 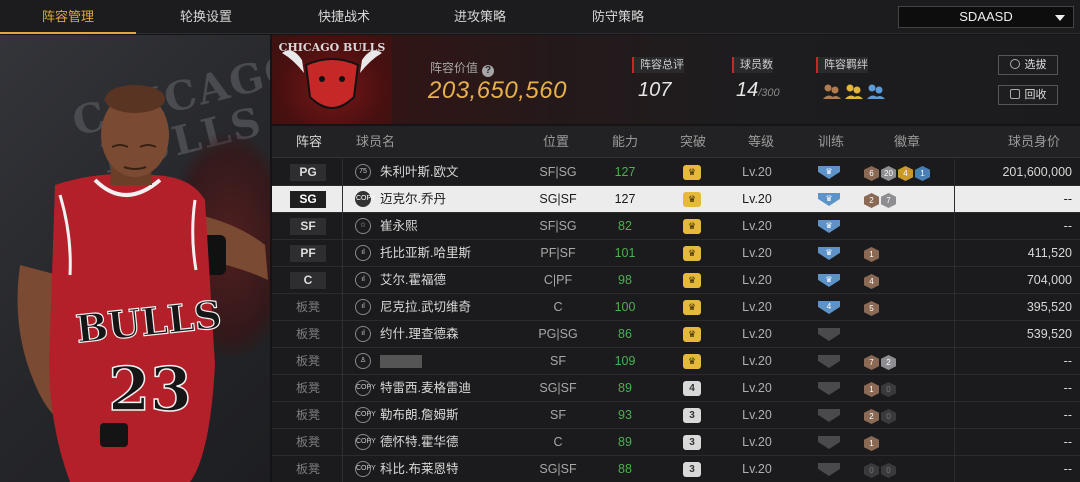 I want to click on col-position: 位置, so click(x=556, y=142).